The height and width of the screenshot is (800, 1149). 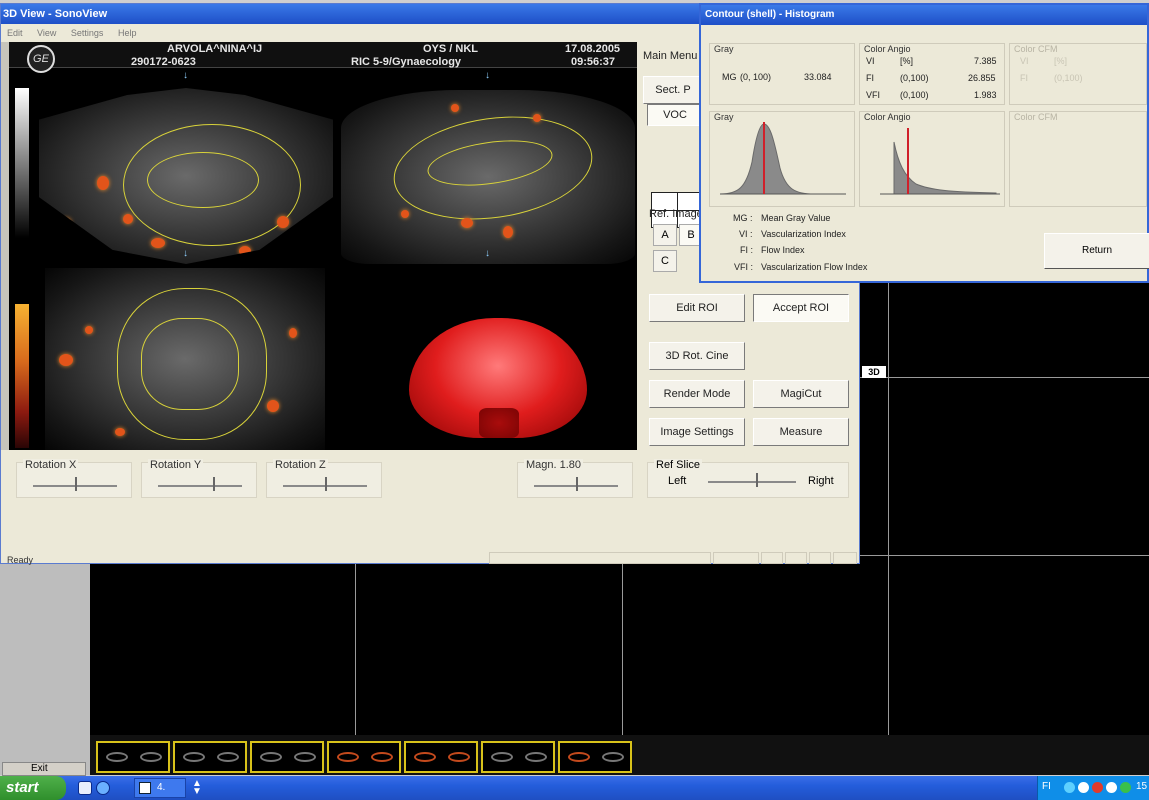 What do you see at coordinates (1078, 74) in the screenshot?
I see `color-cfm-group: Color CFM VI [%] FI (0,100)` at bounding box center [1078, 74].